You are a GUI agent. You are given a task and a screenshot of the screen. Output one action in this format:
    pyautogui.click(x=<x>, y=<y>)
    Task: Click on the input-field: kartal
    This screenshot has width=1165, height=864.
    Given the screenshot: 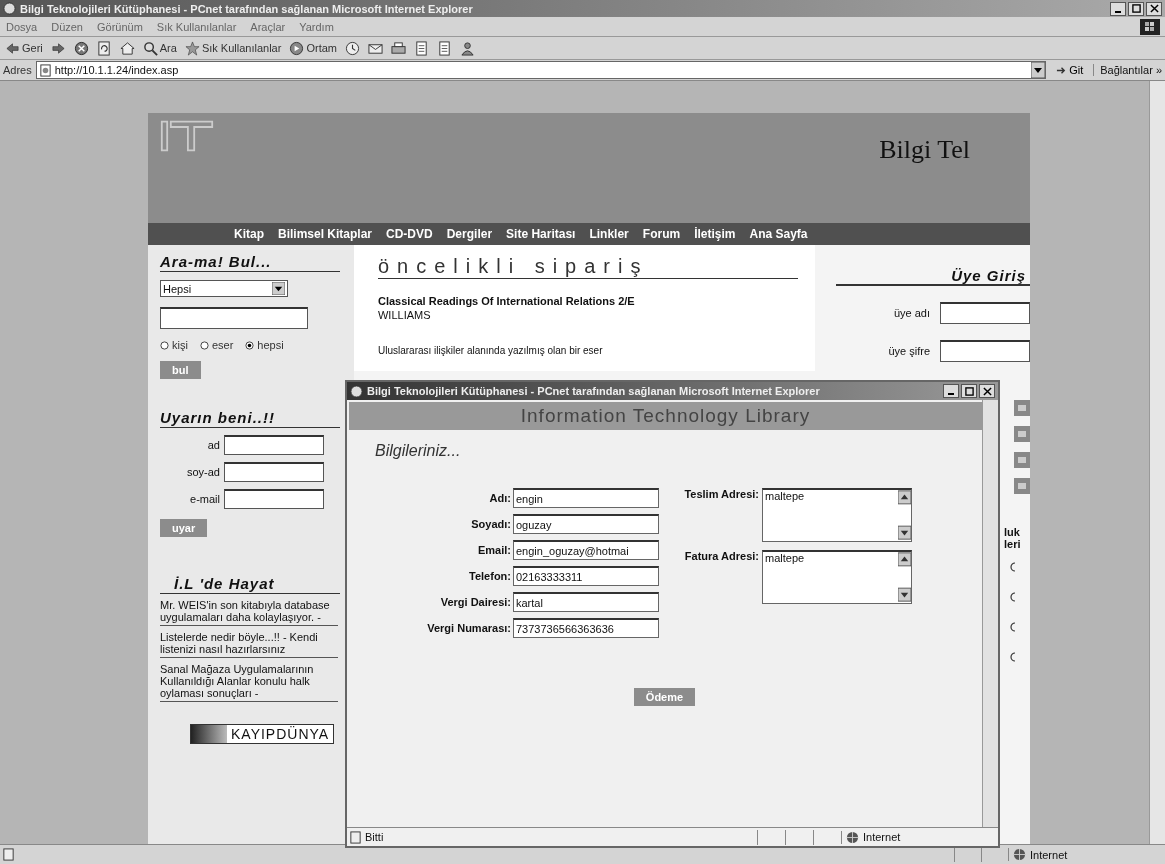 What is the action you would take?
    pyautogui.click(x=586, y=602)
    